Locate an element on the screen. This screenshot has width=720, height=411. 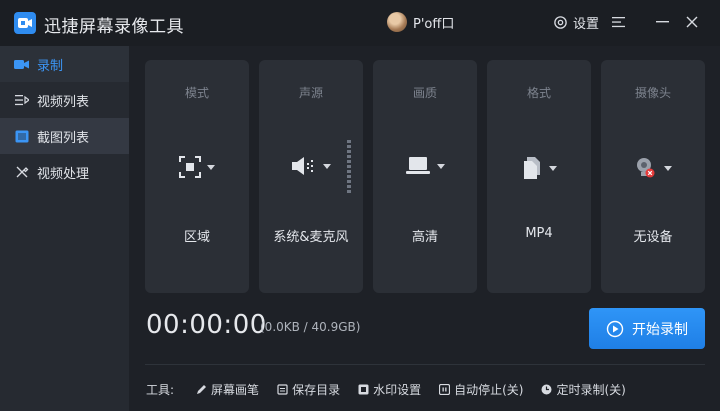
file-size-info: (0.0KB / 40.9GB) is located at coordinates (310, 327).